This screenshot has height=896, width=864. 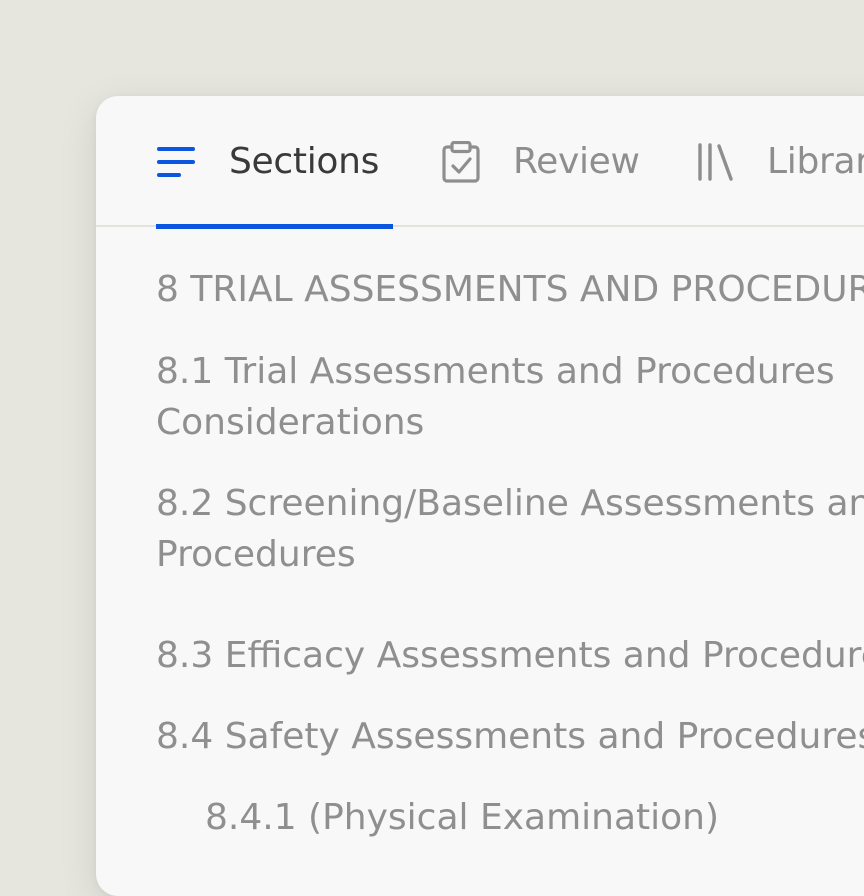 I want to click on section-item: 8.4 Safety Assessments and Procedures, so click(x=510, y=736).